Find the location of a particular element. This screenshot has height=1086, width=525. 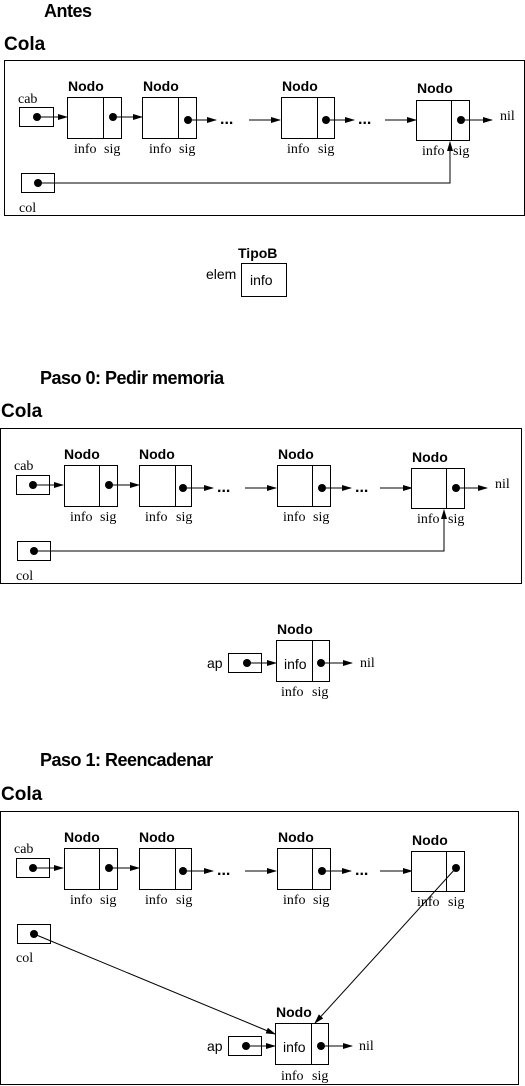

queue-title-paso-0: Cola is located at coordinates (22, 411).